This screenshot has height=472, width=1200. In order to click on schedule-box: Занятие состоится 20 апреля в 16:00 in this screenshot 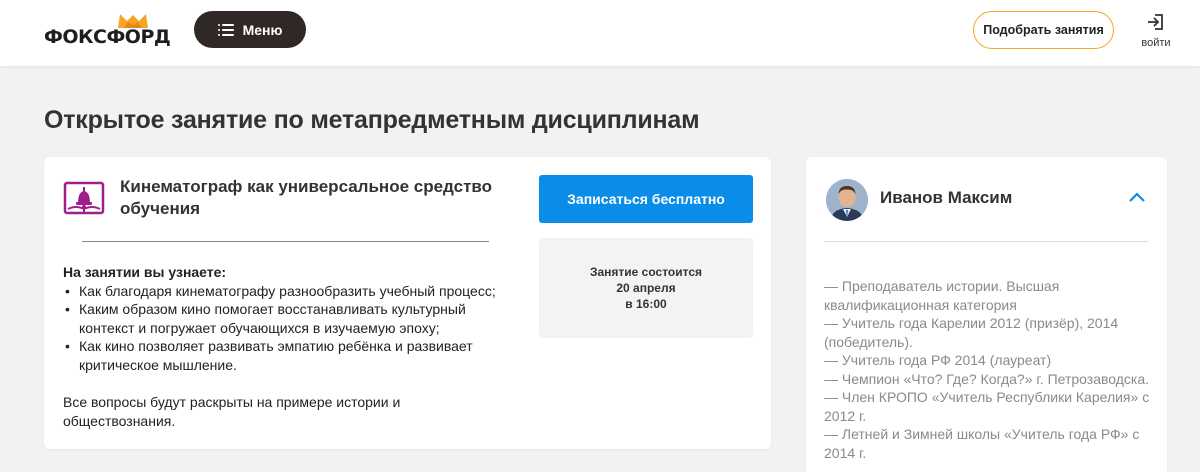, I will do `click(646, 288)`.